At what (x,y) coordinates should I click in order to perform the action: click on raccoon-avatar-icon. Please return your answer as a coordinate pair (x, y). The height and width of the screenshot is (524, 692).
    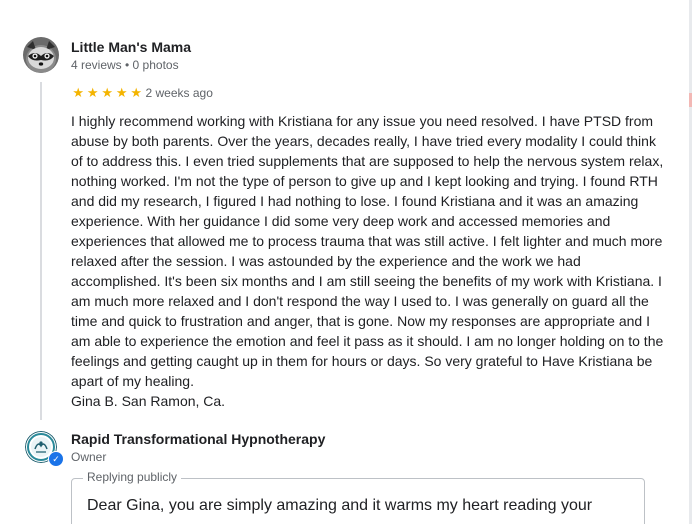
    Looking at the image, I should click on (41, 55).